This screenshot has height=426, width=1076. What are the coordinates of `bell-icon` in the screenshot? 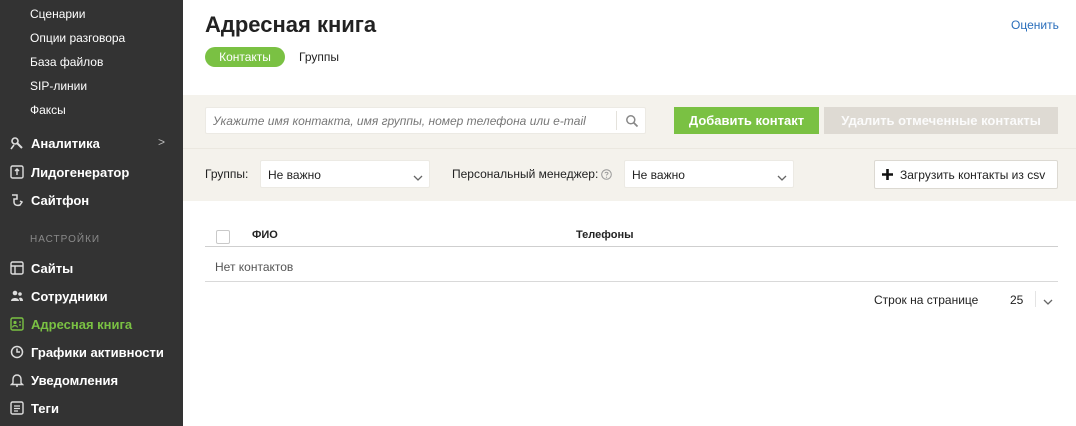 It's located at (17, 380).